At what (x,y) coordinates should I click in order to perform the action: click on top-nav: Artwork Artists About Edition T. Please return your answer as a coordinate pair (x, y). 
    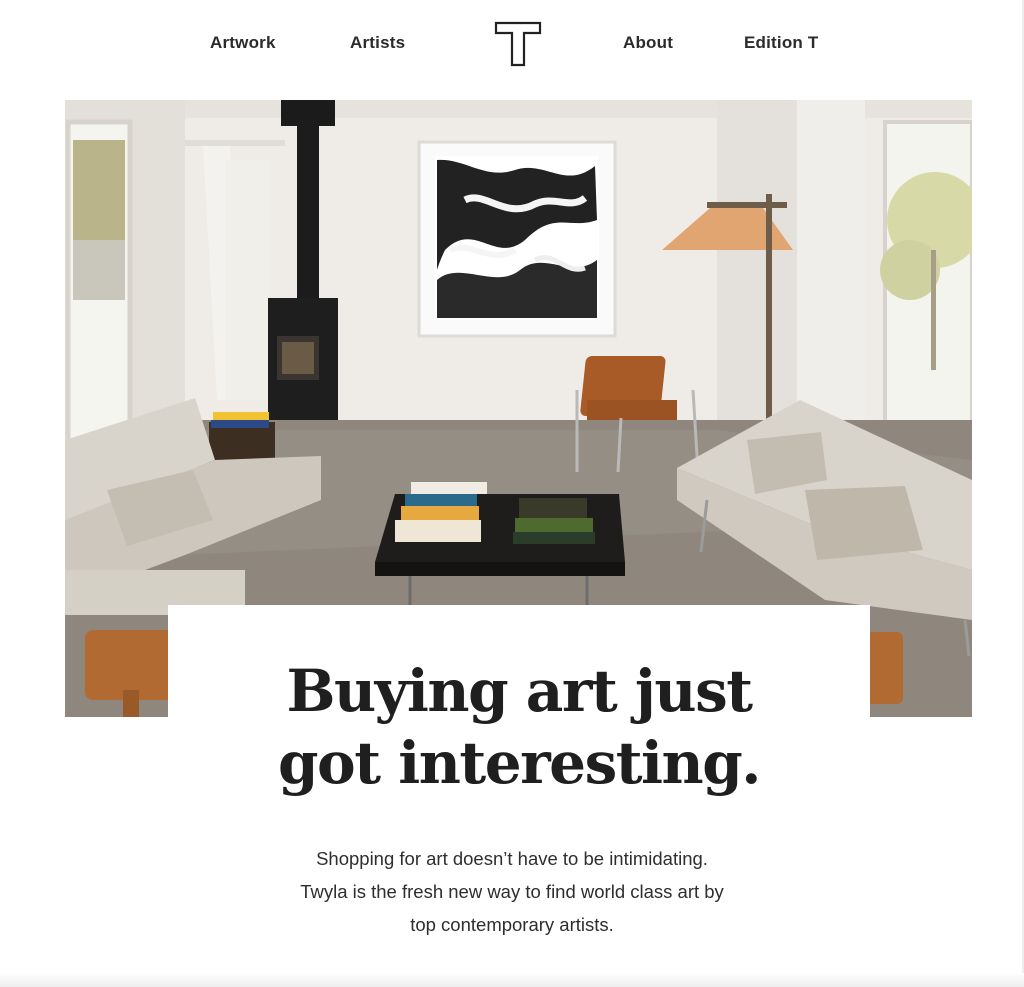
    Looking at the image, I should click on (512, 45).